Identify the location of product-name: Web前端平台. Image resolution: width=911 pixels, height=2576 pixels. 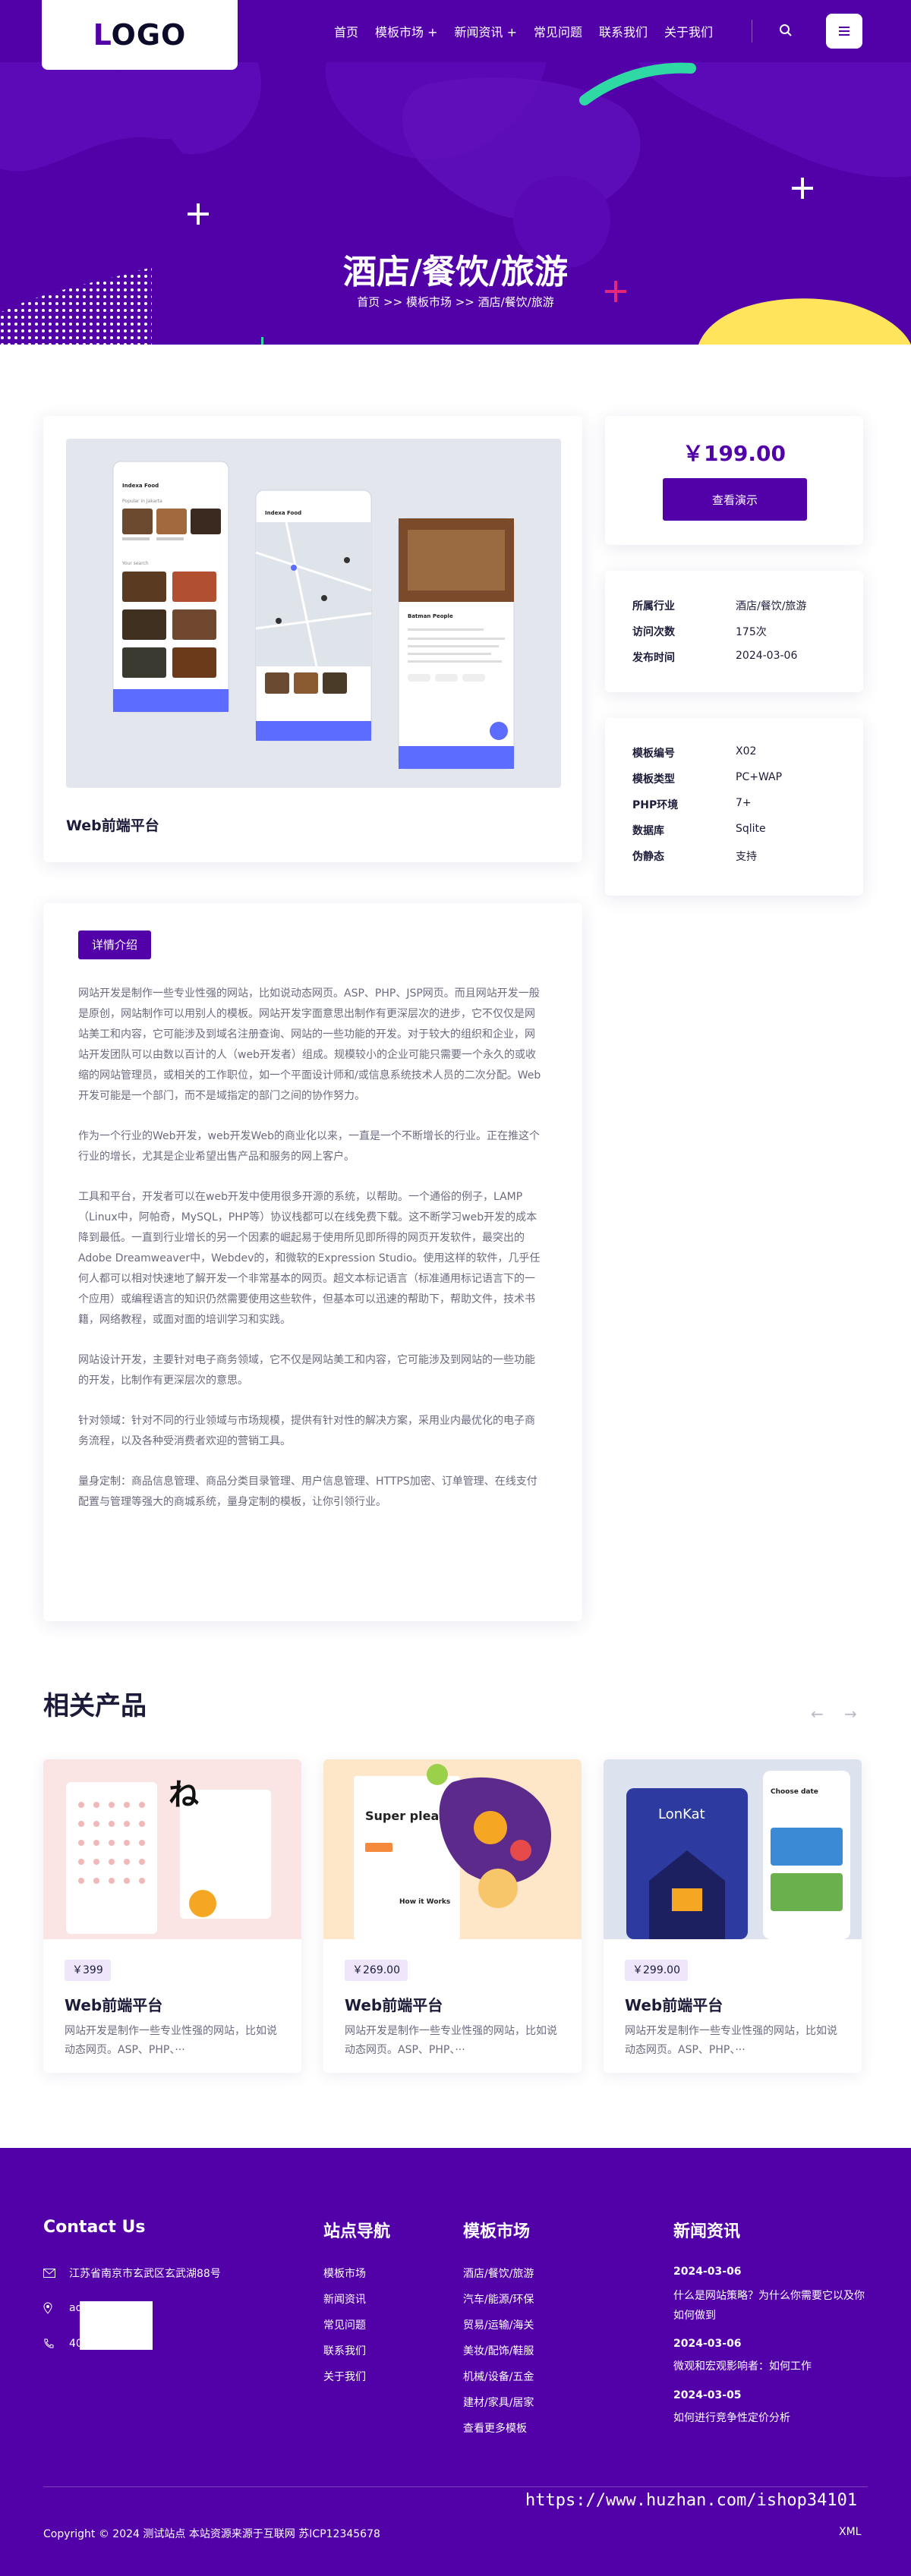
(113, 825).